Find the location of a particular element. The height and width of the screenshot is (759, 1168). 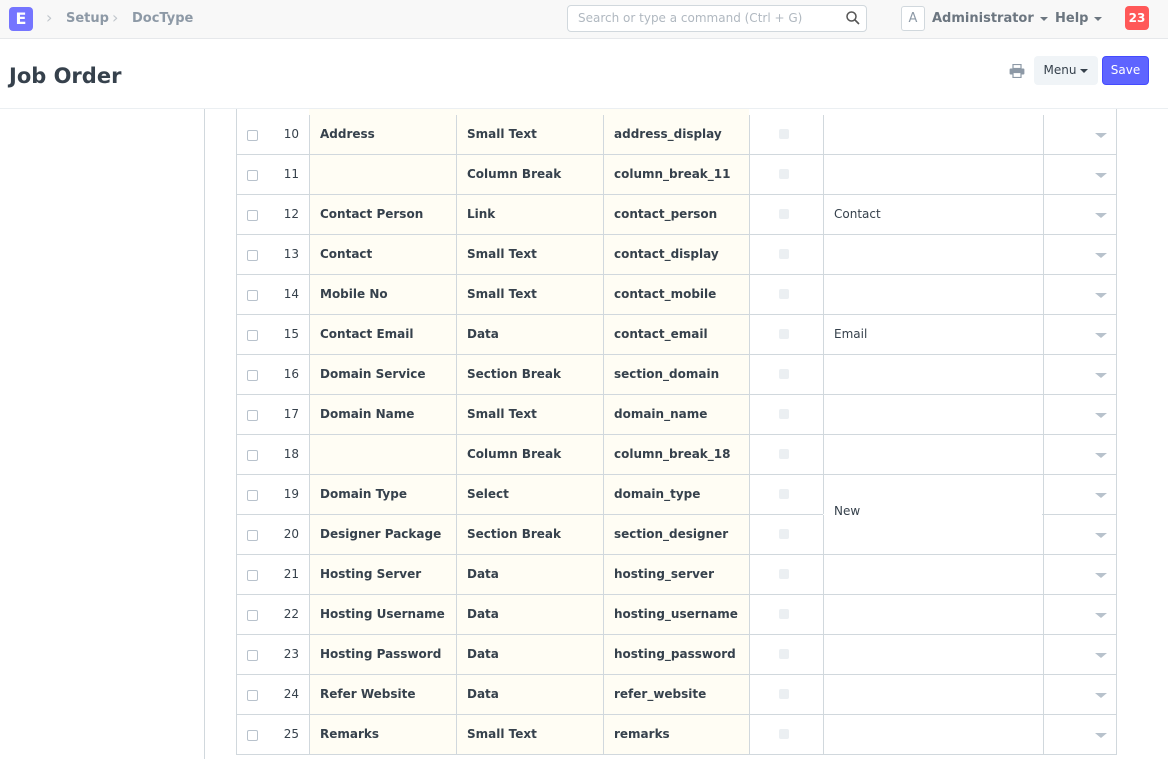

field-name-cell: contact_email is located at coordinates (676, 334).